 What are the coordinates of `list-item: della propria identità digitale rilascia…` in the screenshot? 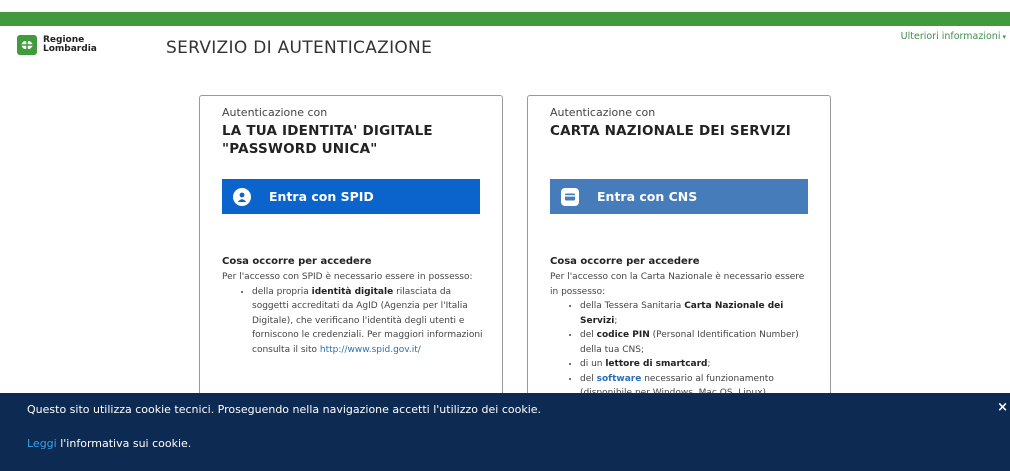 It's located at (368, 321).